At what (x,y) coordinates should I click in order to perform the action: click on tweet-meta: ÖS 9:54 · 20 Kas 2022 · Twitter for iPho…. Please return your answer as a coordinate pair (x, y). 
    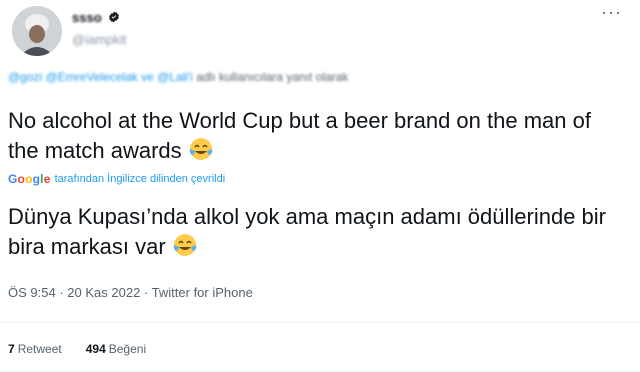
    Looking at the image, I should click on (130, 292).